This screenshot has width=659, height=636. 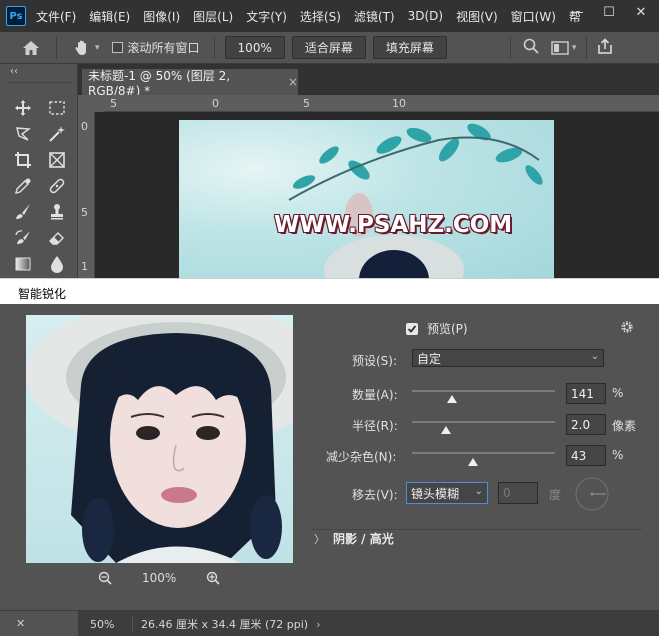 I want to click on preset-value: 自定, so click(x=429, y=358).